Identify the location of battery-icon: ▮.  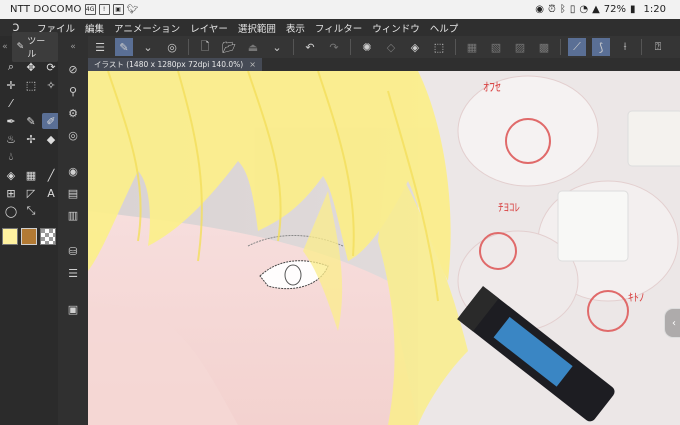
(633, 9).